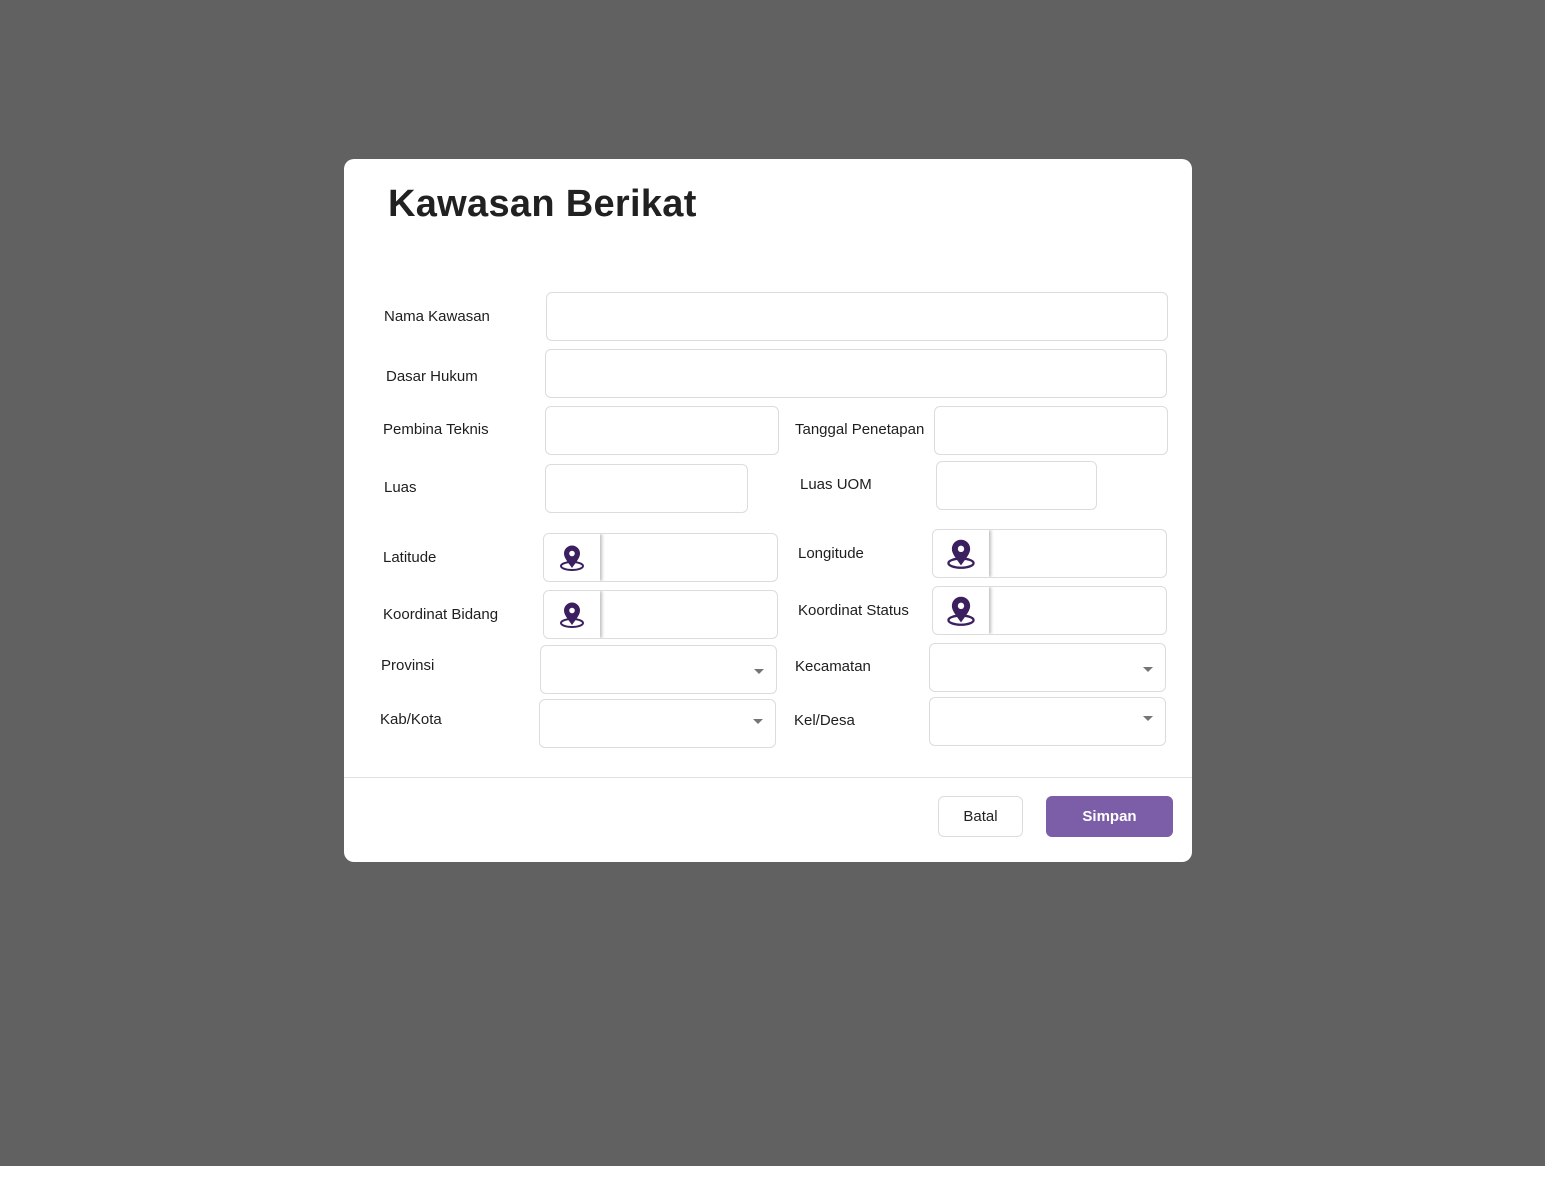 This screenshot has width=1545, height=1181. What do you see at coordinates (1051, 430) in the screenshot?
I see `tanggal-penetapan-input` at bounding box center [1051, 430].